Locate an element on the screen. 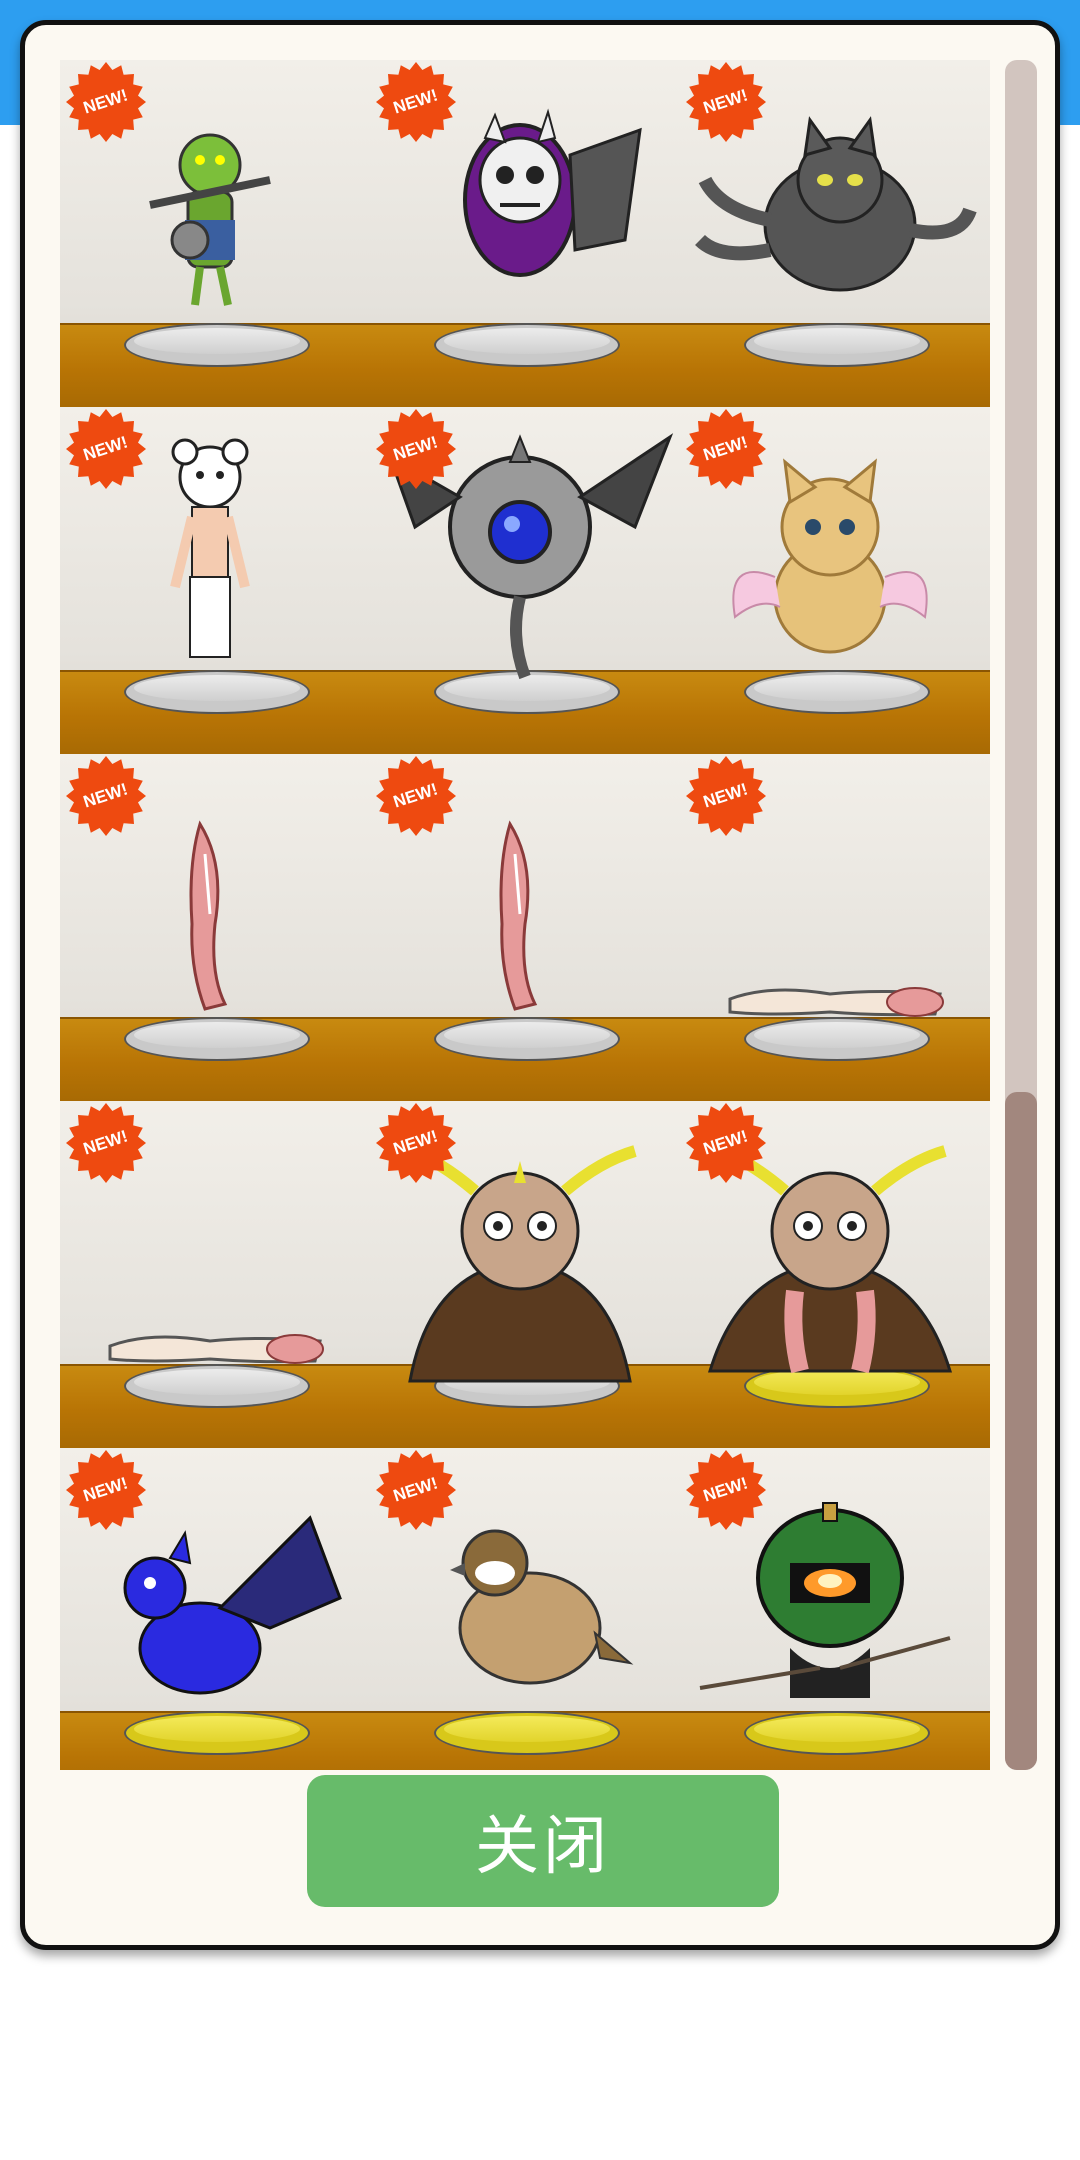  creature-slot-skull-shield: NEW! is located at coordinates (525, 233).